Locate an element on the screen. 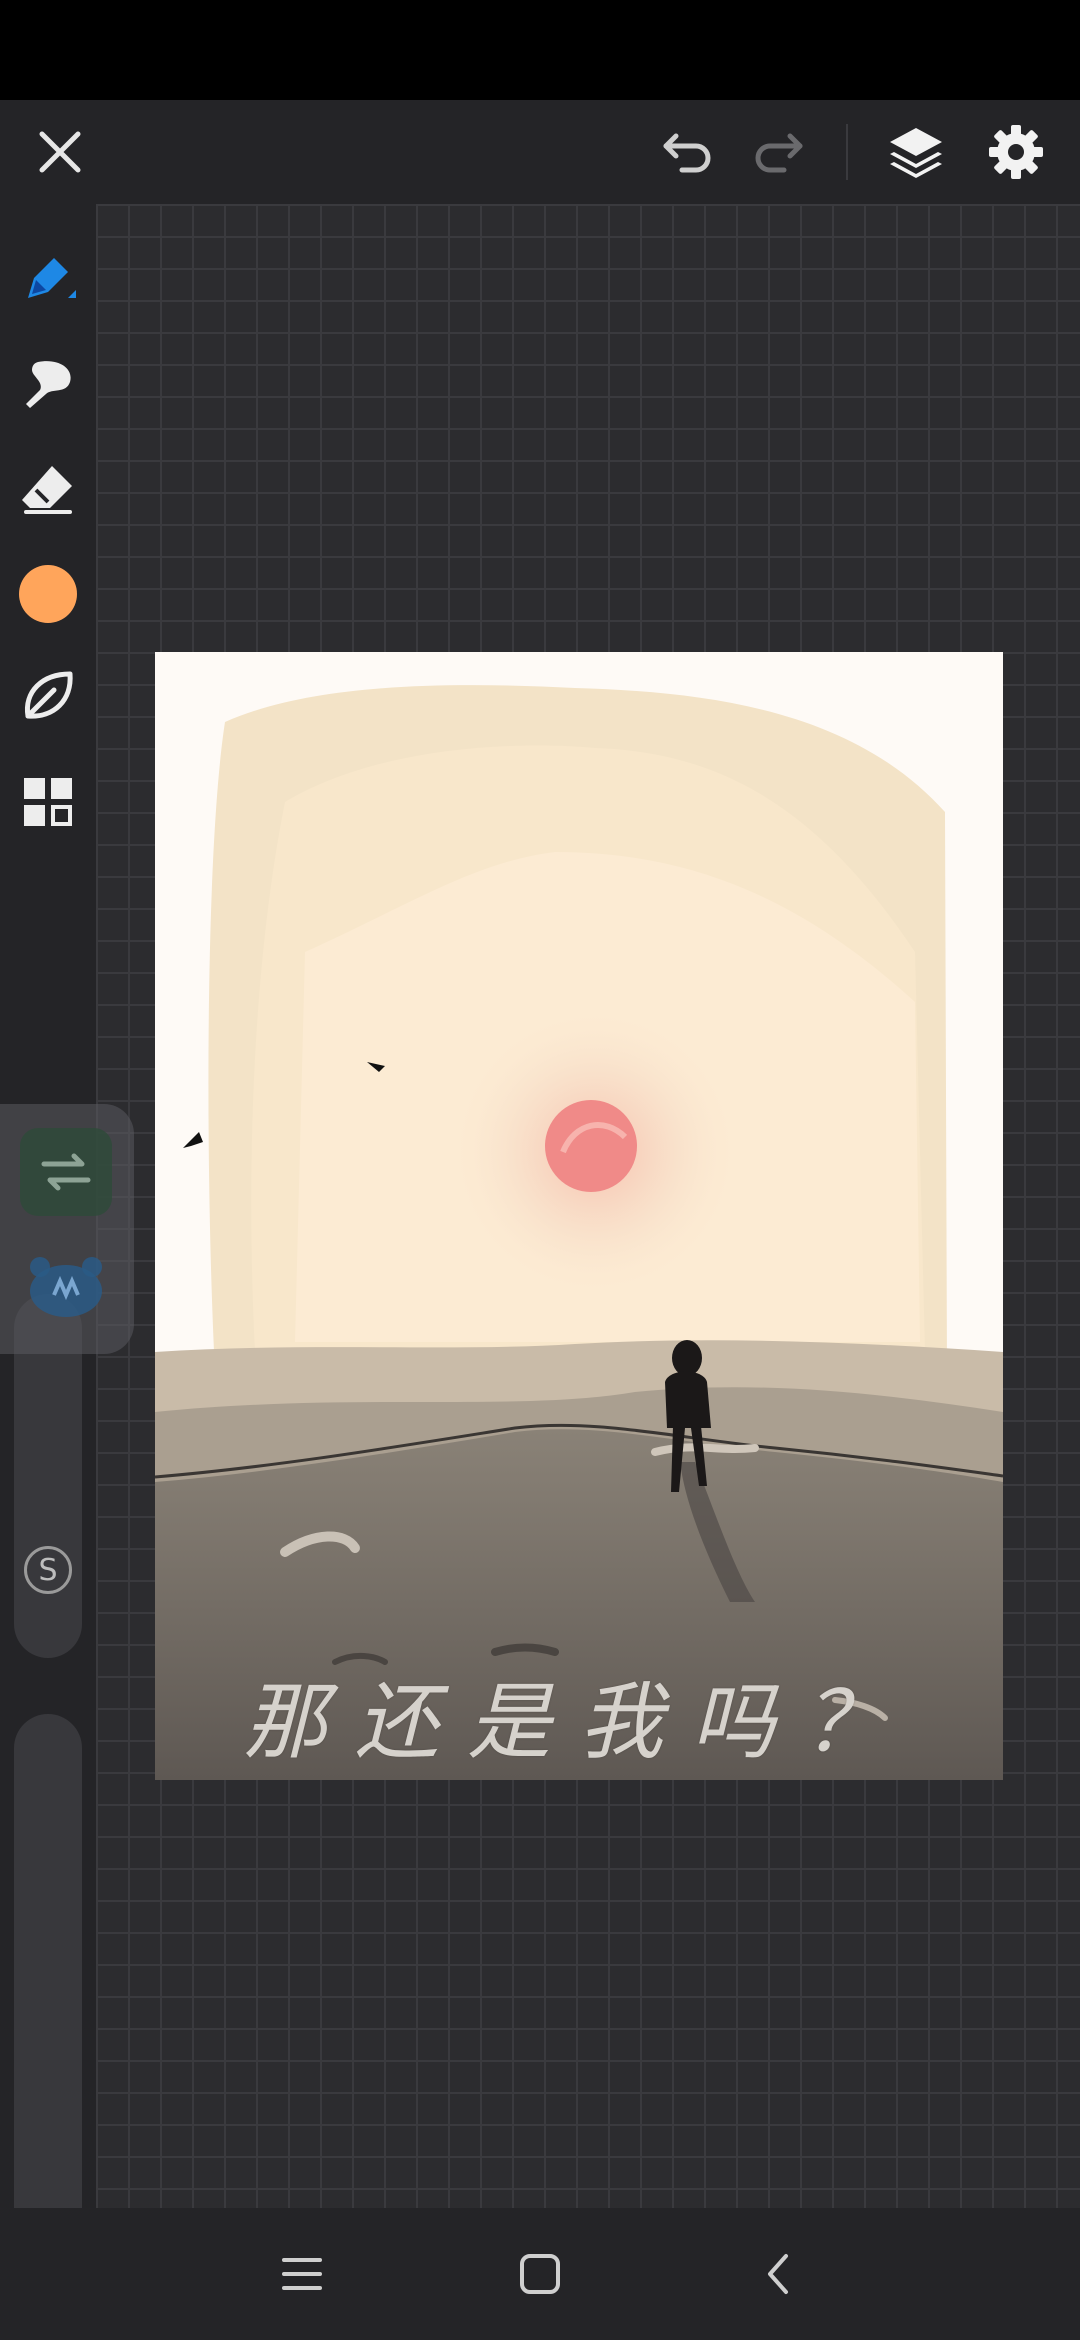  home-icon is located at coordinates (540, 2274).